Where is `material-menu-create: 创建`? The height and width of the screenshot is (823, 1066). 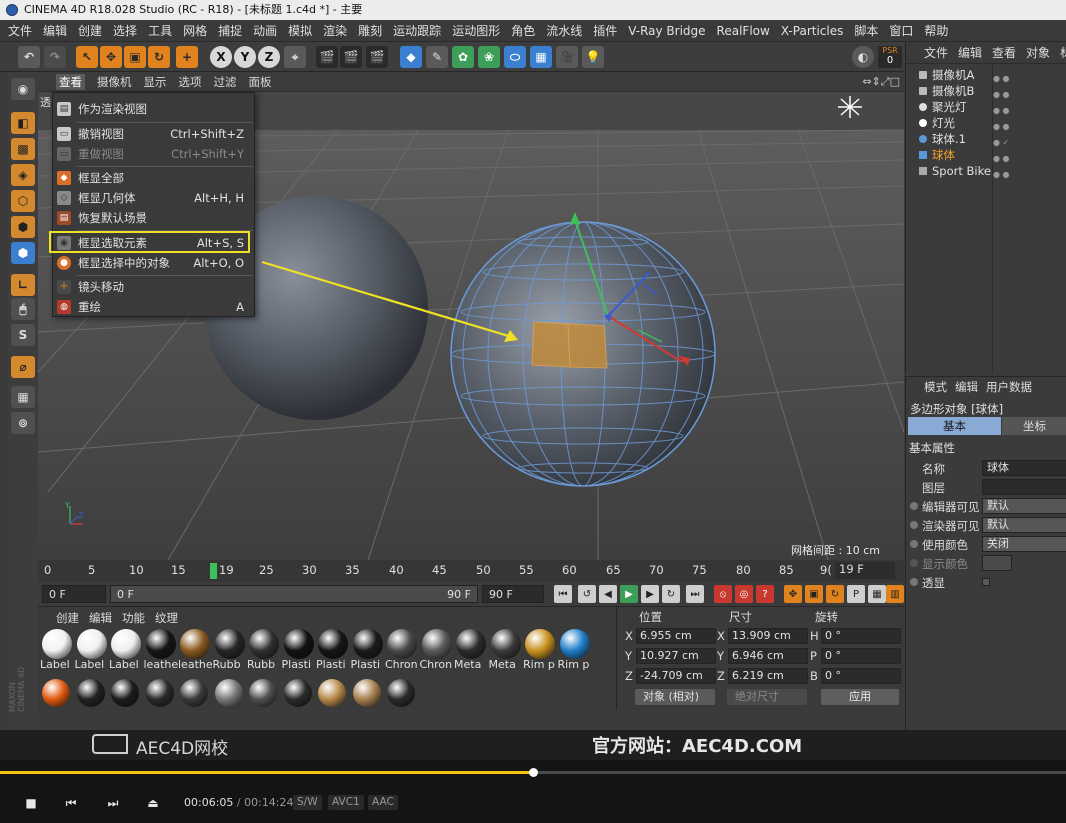 material-menu-create: 创建 is located at coordinates (67, 618).